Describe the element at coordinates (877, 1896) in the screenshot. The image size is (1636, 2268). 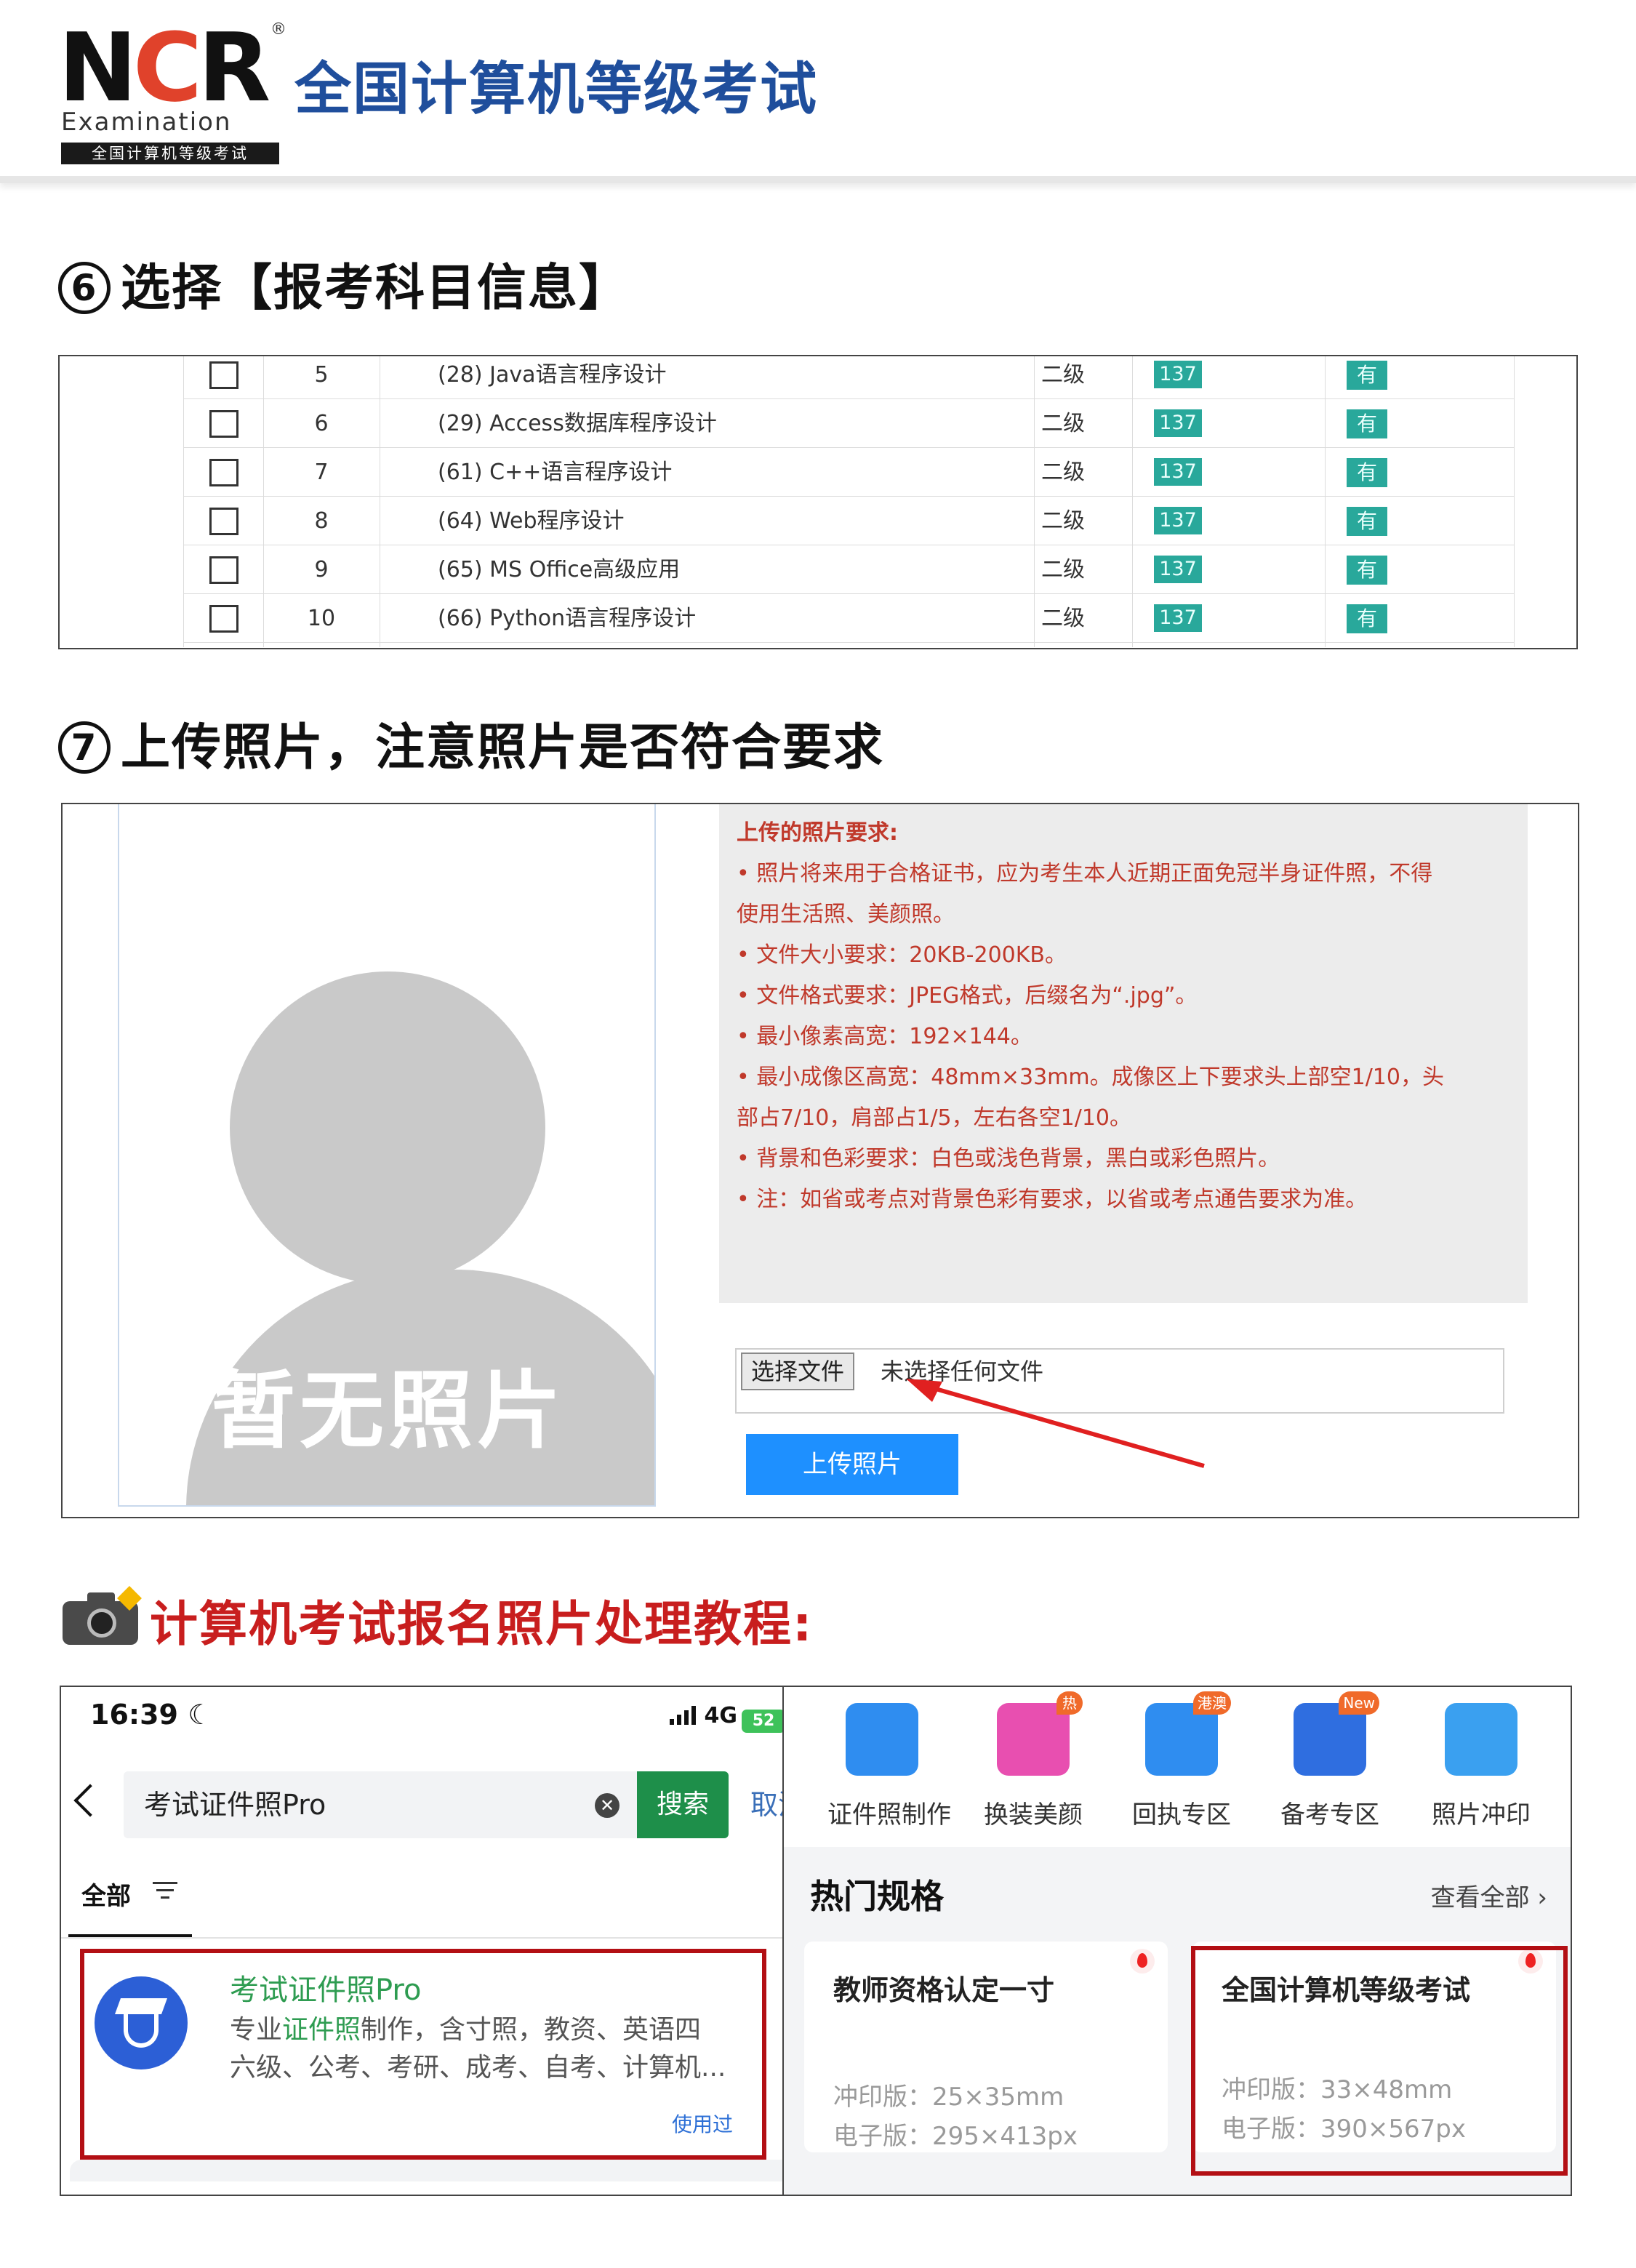
I see `hot-specs-title: 热门规格` at that location.